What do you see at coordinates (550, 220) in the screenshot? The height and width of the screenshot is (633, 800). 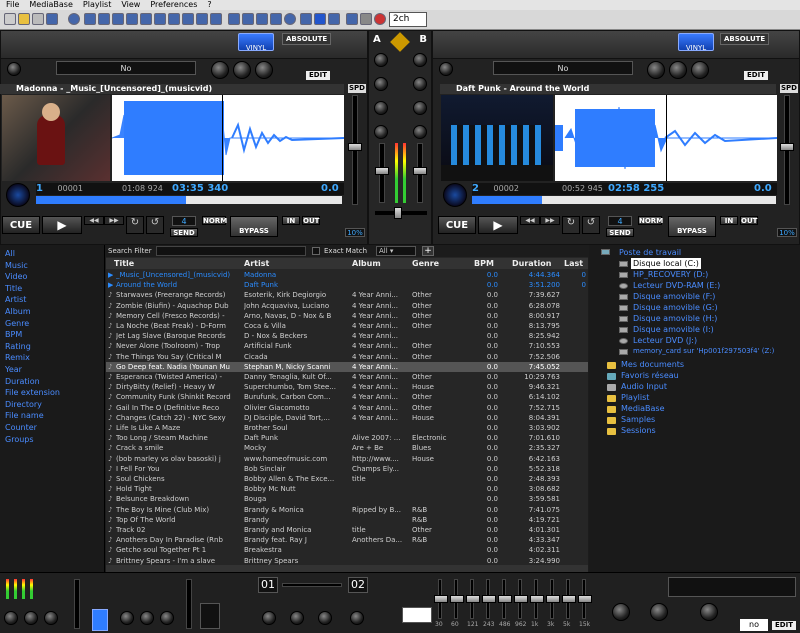 I see `deck-b-next-button: ▶▶` at bounding box center [550, 220].